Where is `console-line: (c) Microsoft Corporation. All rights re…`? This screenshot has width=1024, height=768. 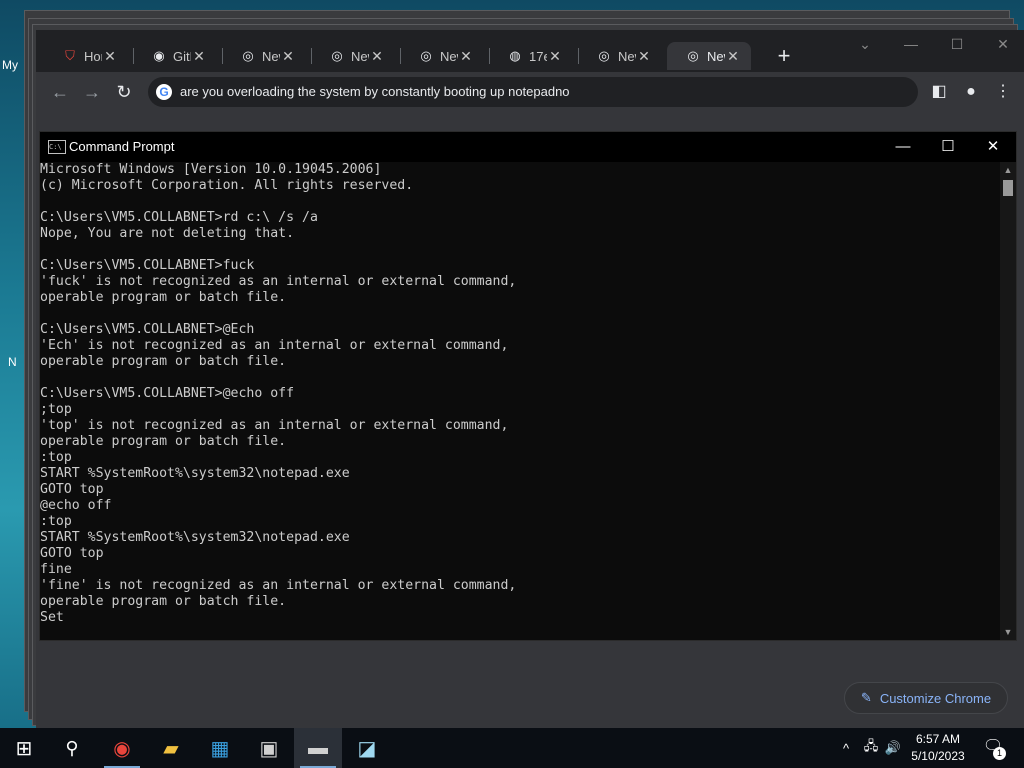
console-line: (c) Microsoft Corporation. All rights re… is located at coordinates (227, 185).